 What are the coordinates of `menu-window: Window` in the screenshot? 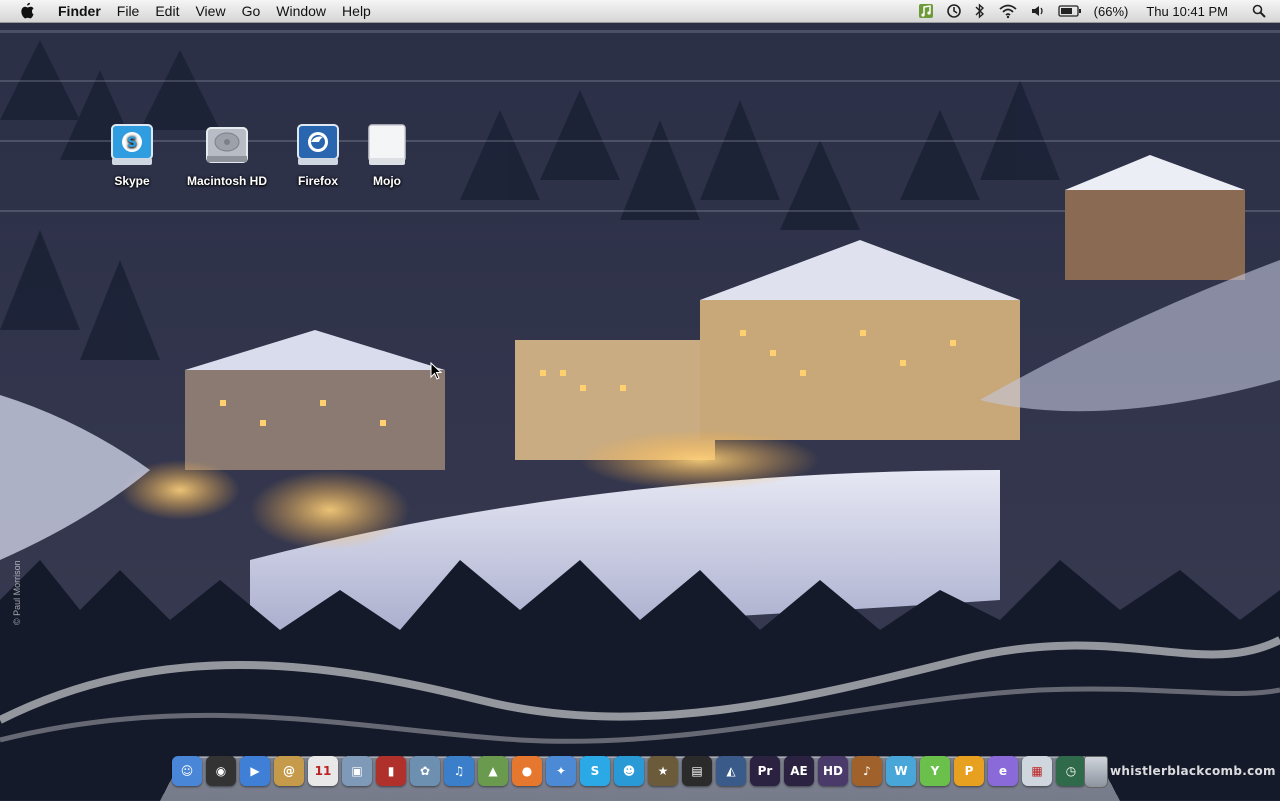 It's located at (301, 11).